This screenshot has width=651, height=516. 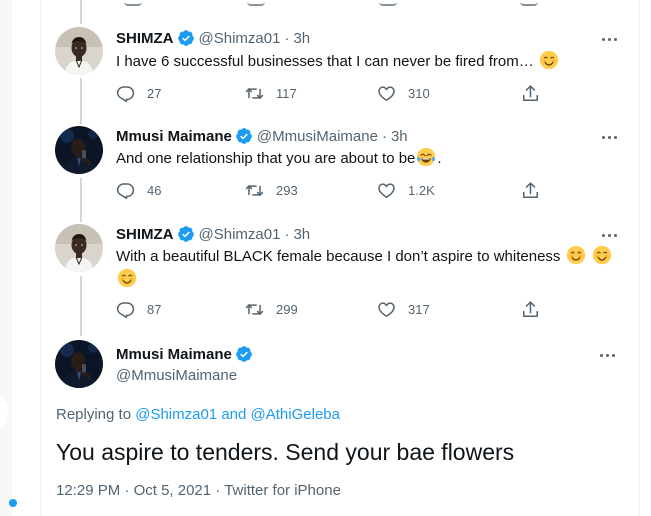 What do you see at coordinates (286, 93) in the screenshot?
I see `retweet-count: 117` at bounding box center [286, 93].